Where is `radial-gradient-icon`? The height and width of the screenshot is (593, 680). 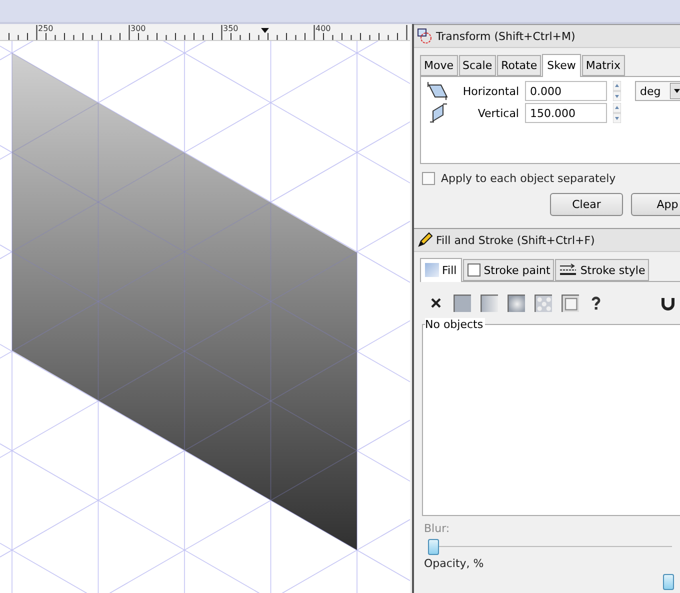
radial-gradient-icon is located at coordinates (516, 303).